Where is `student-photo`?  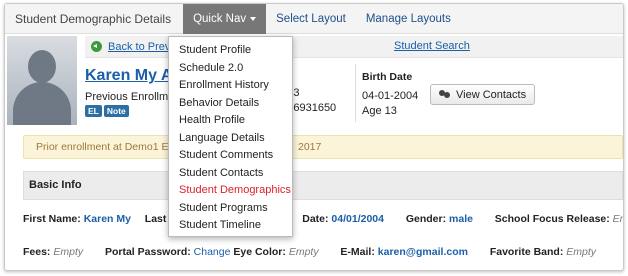
student-photo is located at coordinates (42, 80).